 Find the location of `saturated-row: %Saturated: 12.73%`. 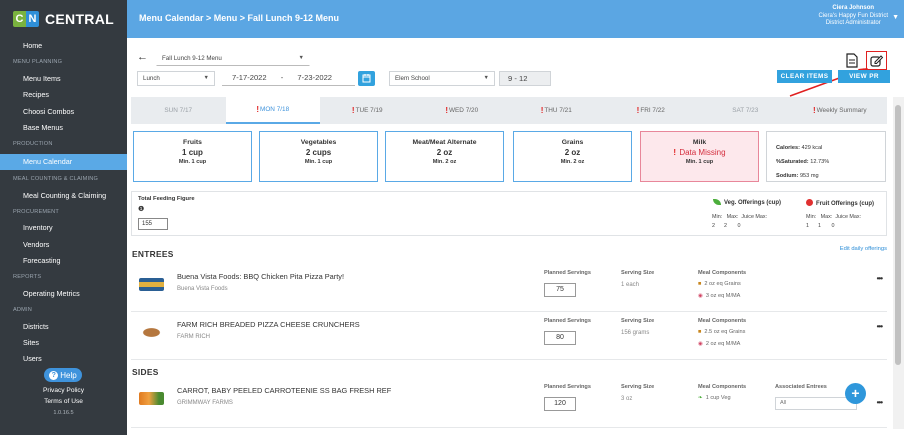

saturated-row: %Saturated: 12.73% is located at coordinates (830, 162).